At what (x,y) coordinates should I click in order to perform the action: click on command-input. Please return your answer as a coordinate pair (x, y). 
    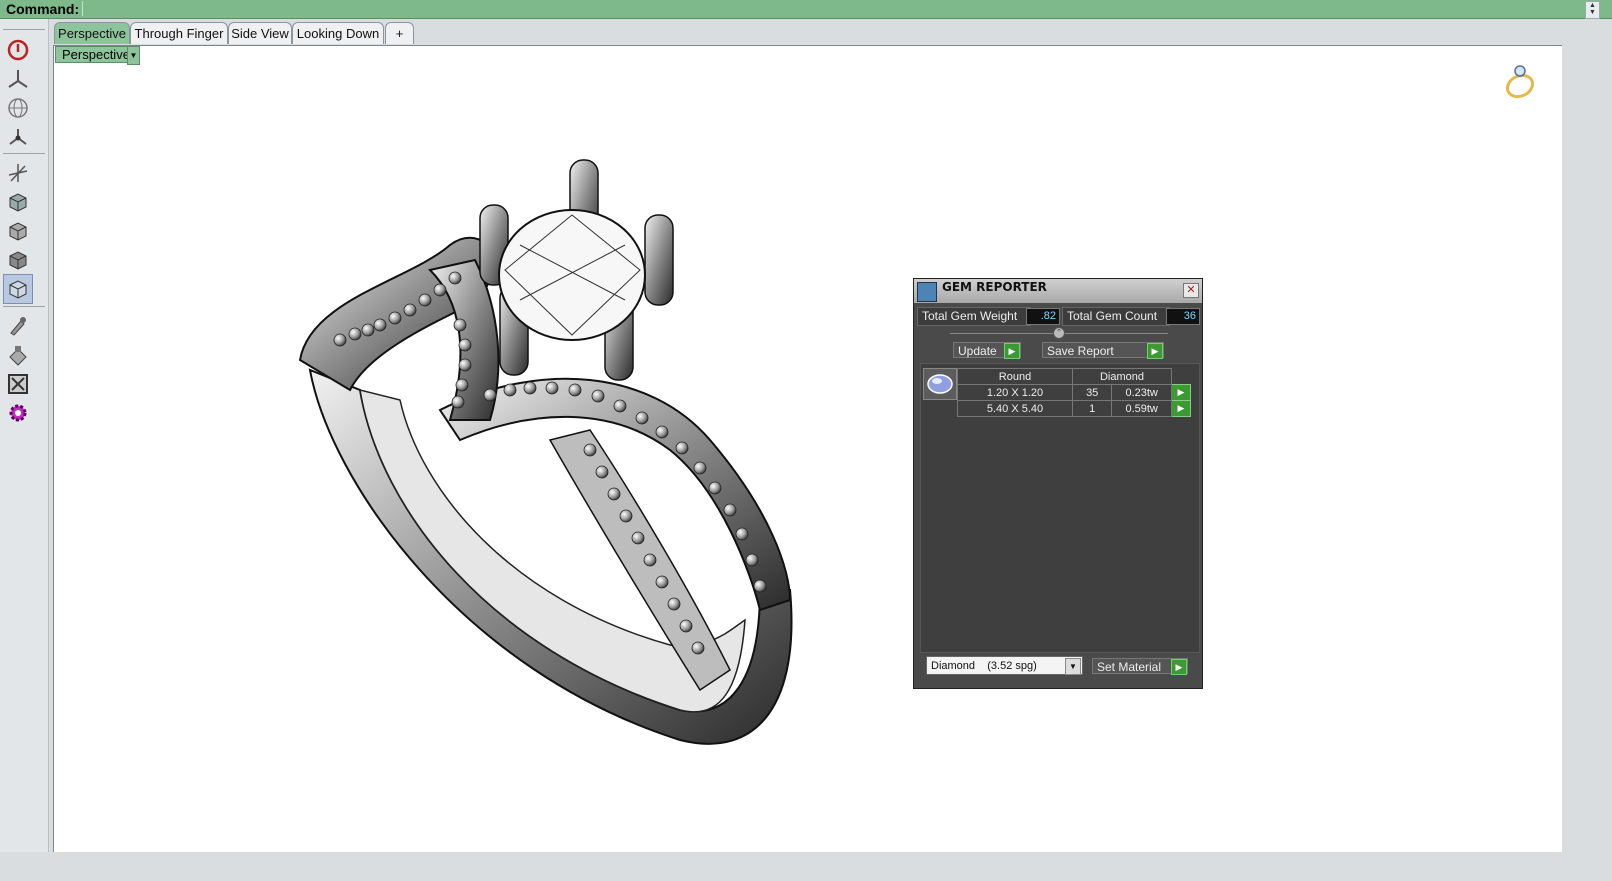
    Looking at the image, I should click on (832, 8).